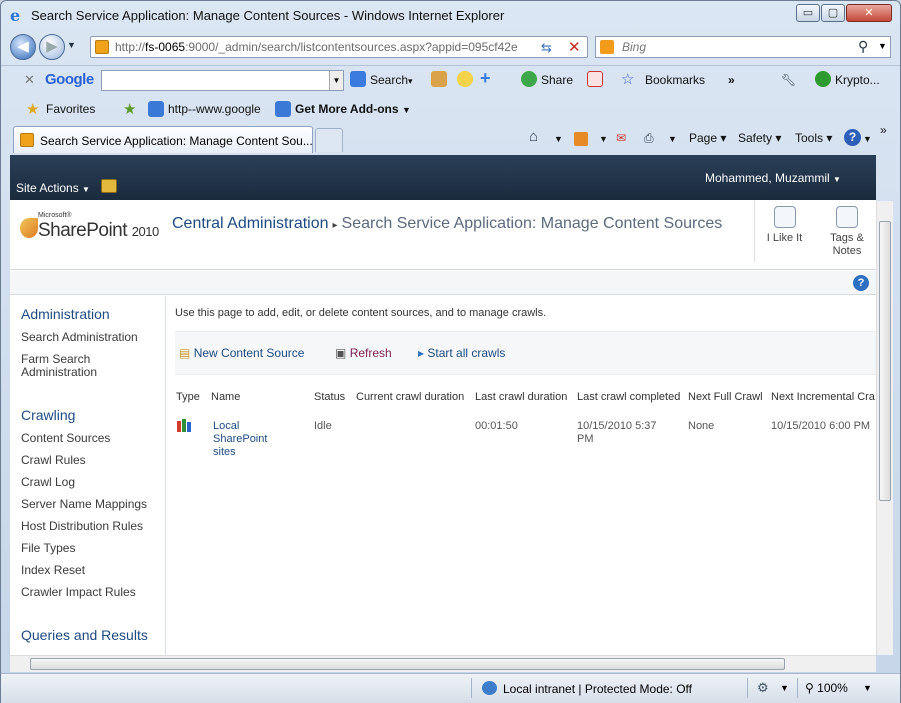 The width and height of the screenshot is (901, 703). Describe the element at coordinates (725, 397) in the screenshot. I see `col-header-next-full-crawl: Next Full Crawl` at that location.